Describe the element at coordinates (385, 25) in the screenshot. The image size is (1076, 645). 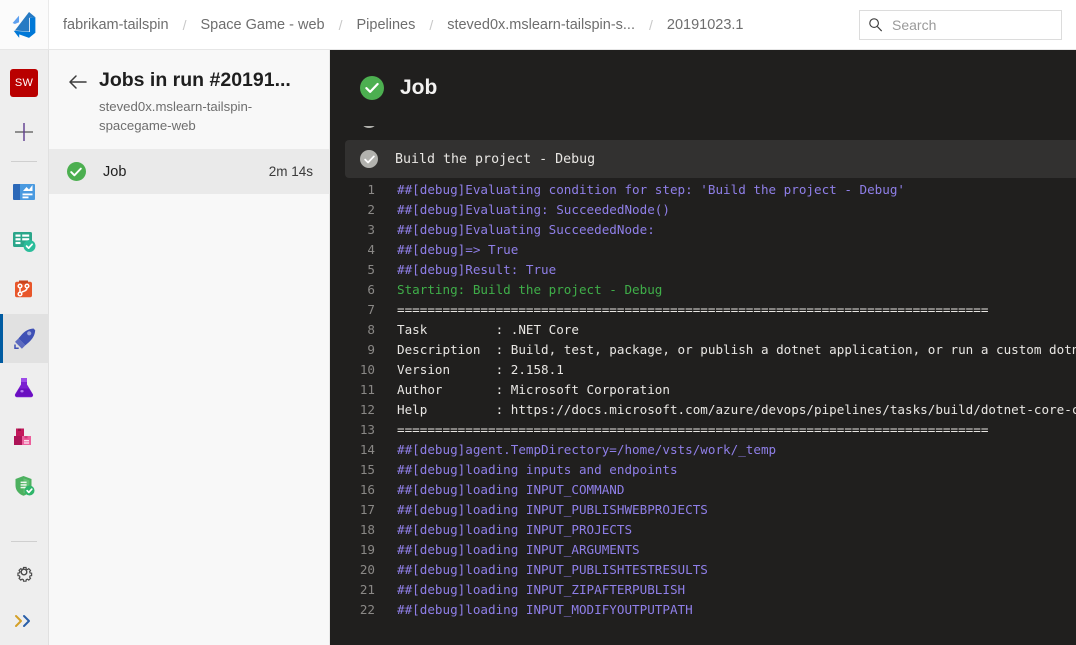
I see `breadcrumb-pipelines: Pipelines` at that location.